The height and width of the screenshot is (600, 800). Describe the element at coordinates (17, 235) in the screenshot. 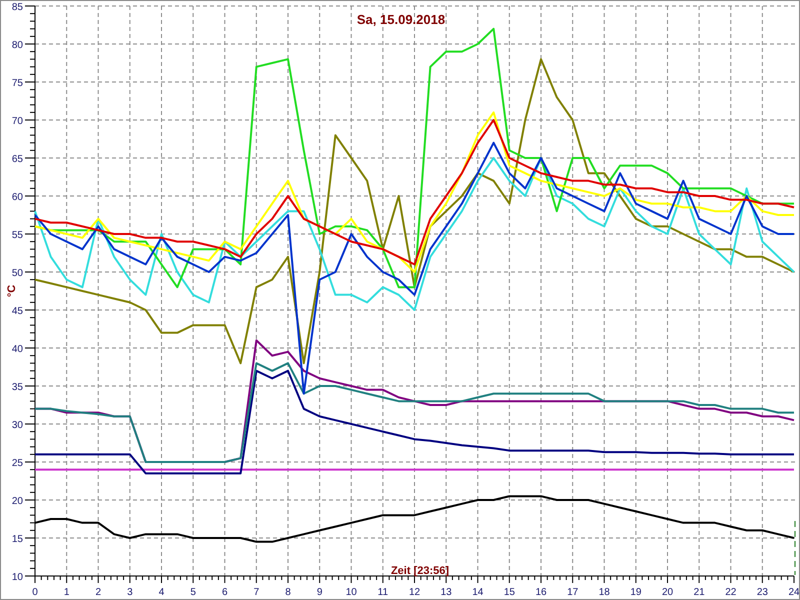

I see `axis-tick-label: 55` at that location.